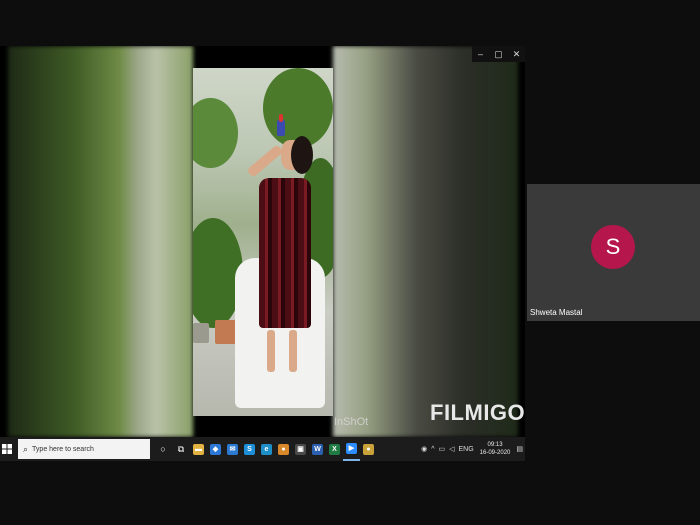  I want to click on taskbar-app-store: ▣, so click(300, 449).